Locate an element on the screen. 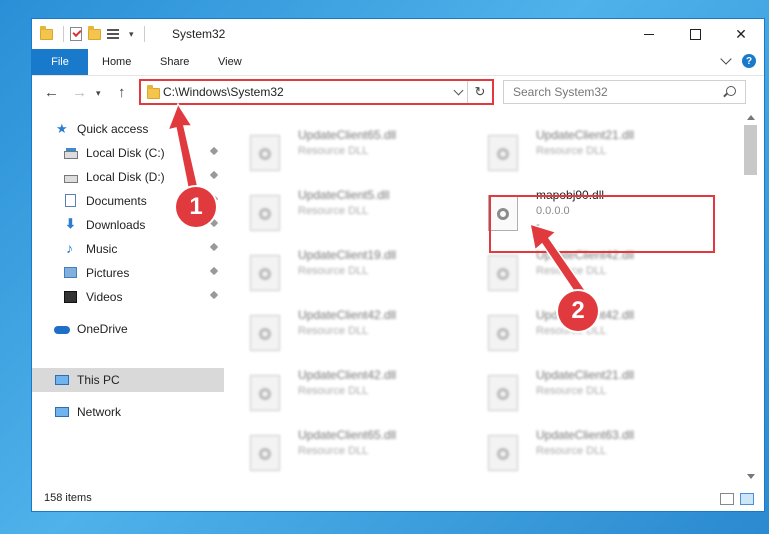  sidebar-item-label: Documents is located at coordinates (116, 201).